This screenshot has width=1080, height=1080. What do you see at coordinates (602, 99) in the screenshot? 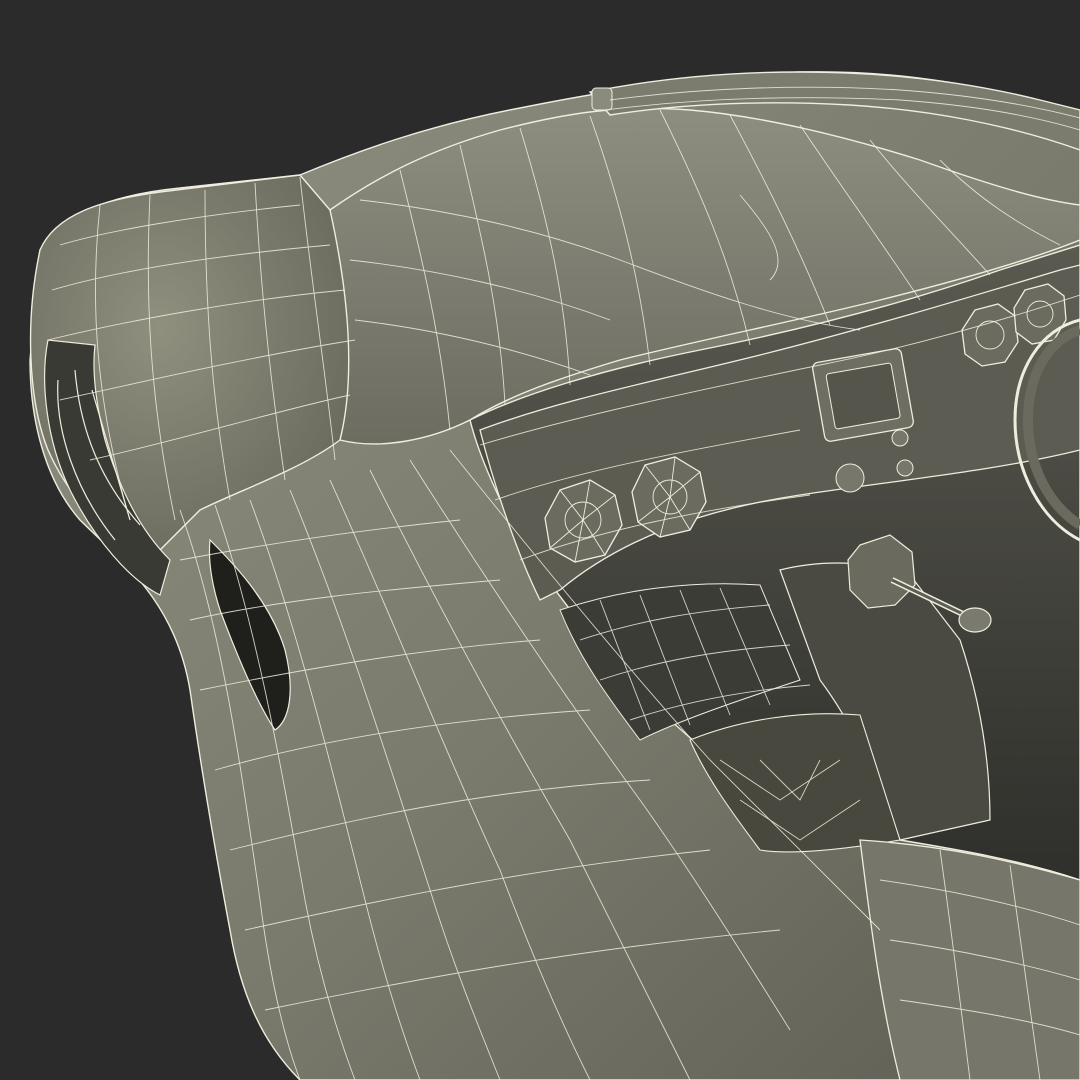
I see `windshield-clip` at bounding box center [602, 99].